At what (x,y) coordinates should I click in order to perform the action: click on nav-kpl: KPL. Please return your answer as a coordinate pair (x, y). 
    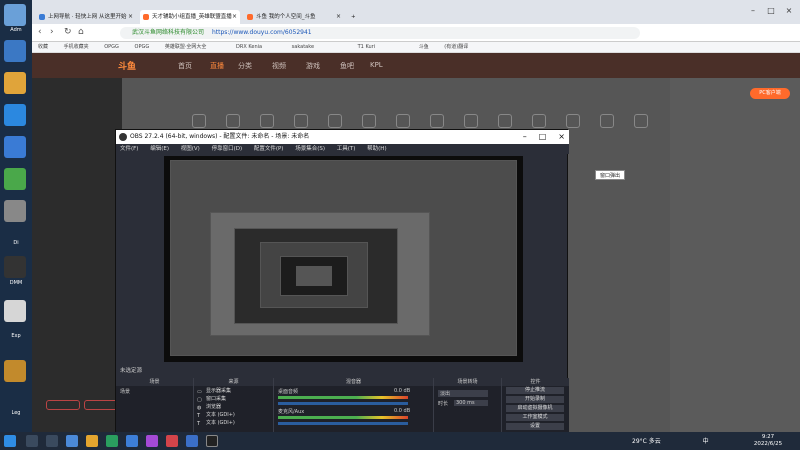
    Looking at the image, I should click on (376, 65).